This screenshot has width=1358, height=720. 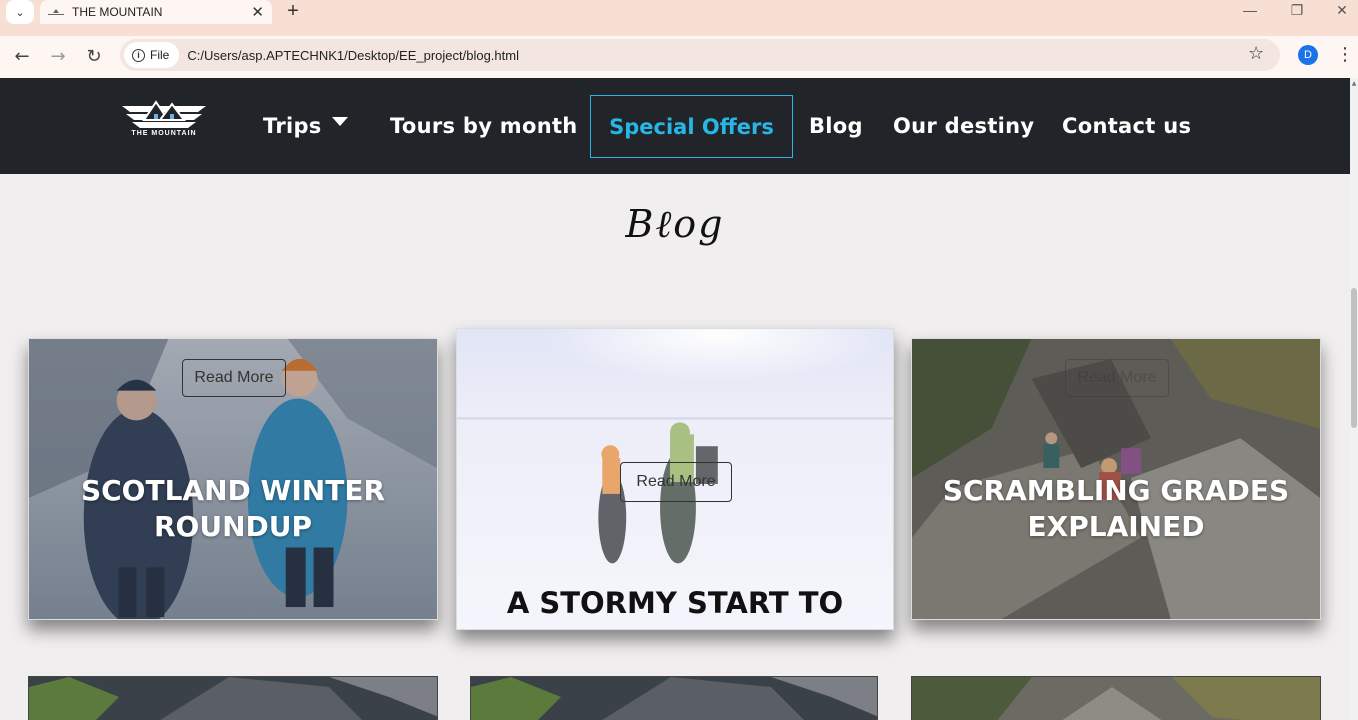 What do you see at coordinates (1297, 10) in the screenshot?
I see `restore-icon: ❐` at bounding box center [1297, 10].